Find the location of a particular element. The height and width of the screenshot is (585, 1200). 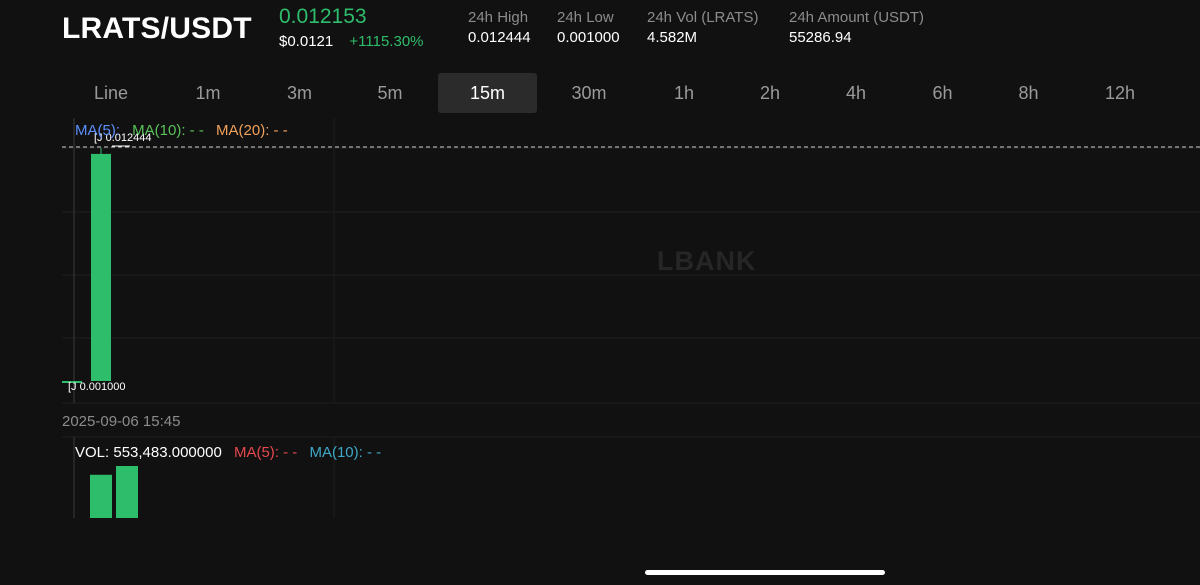

tab-30m: 30m is located at coordinates (589, 93).